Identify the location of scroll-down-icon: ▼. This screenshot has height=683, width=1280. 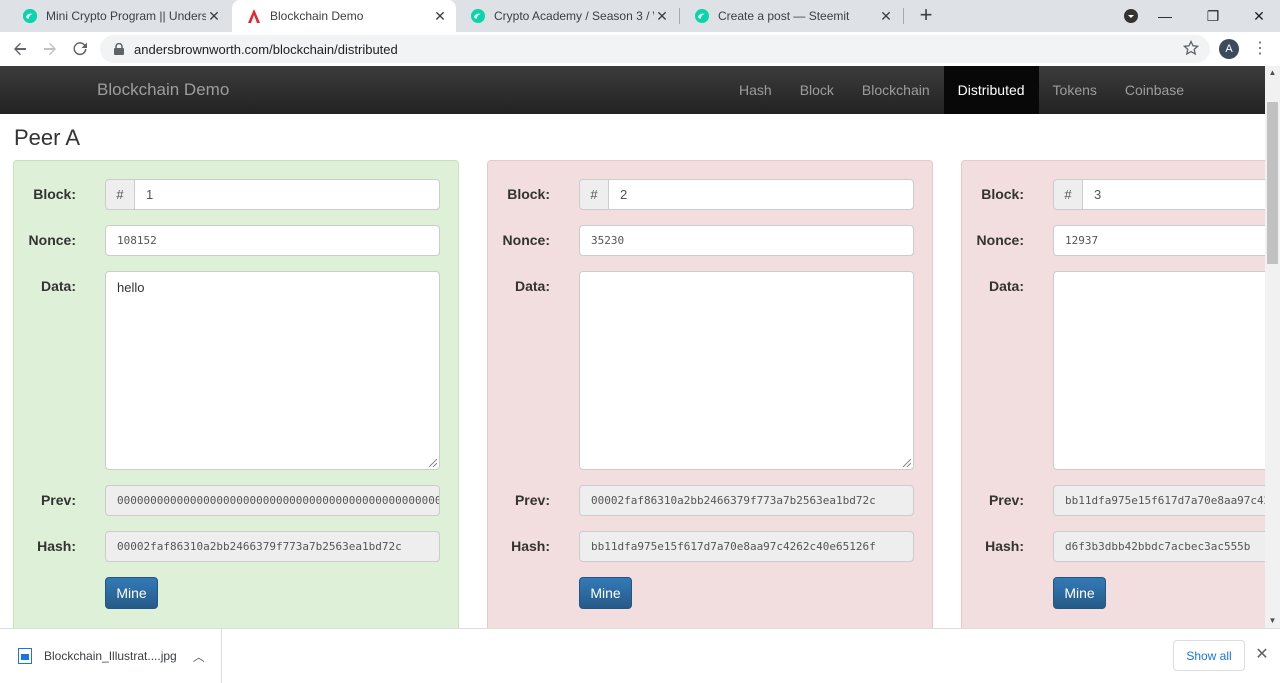
(1272, 621).